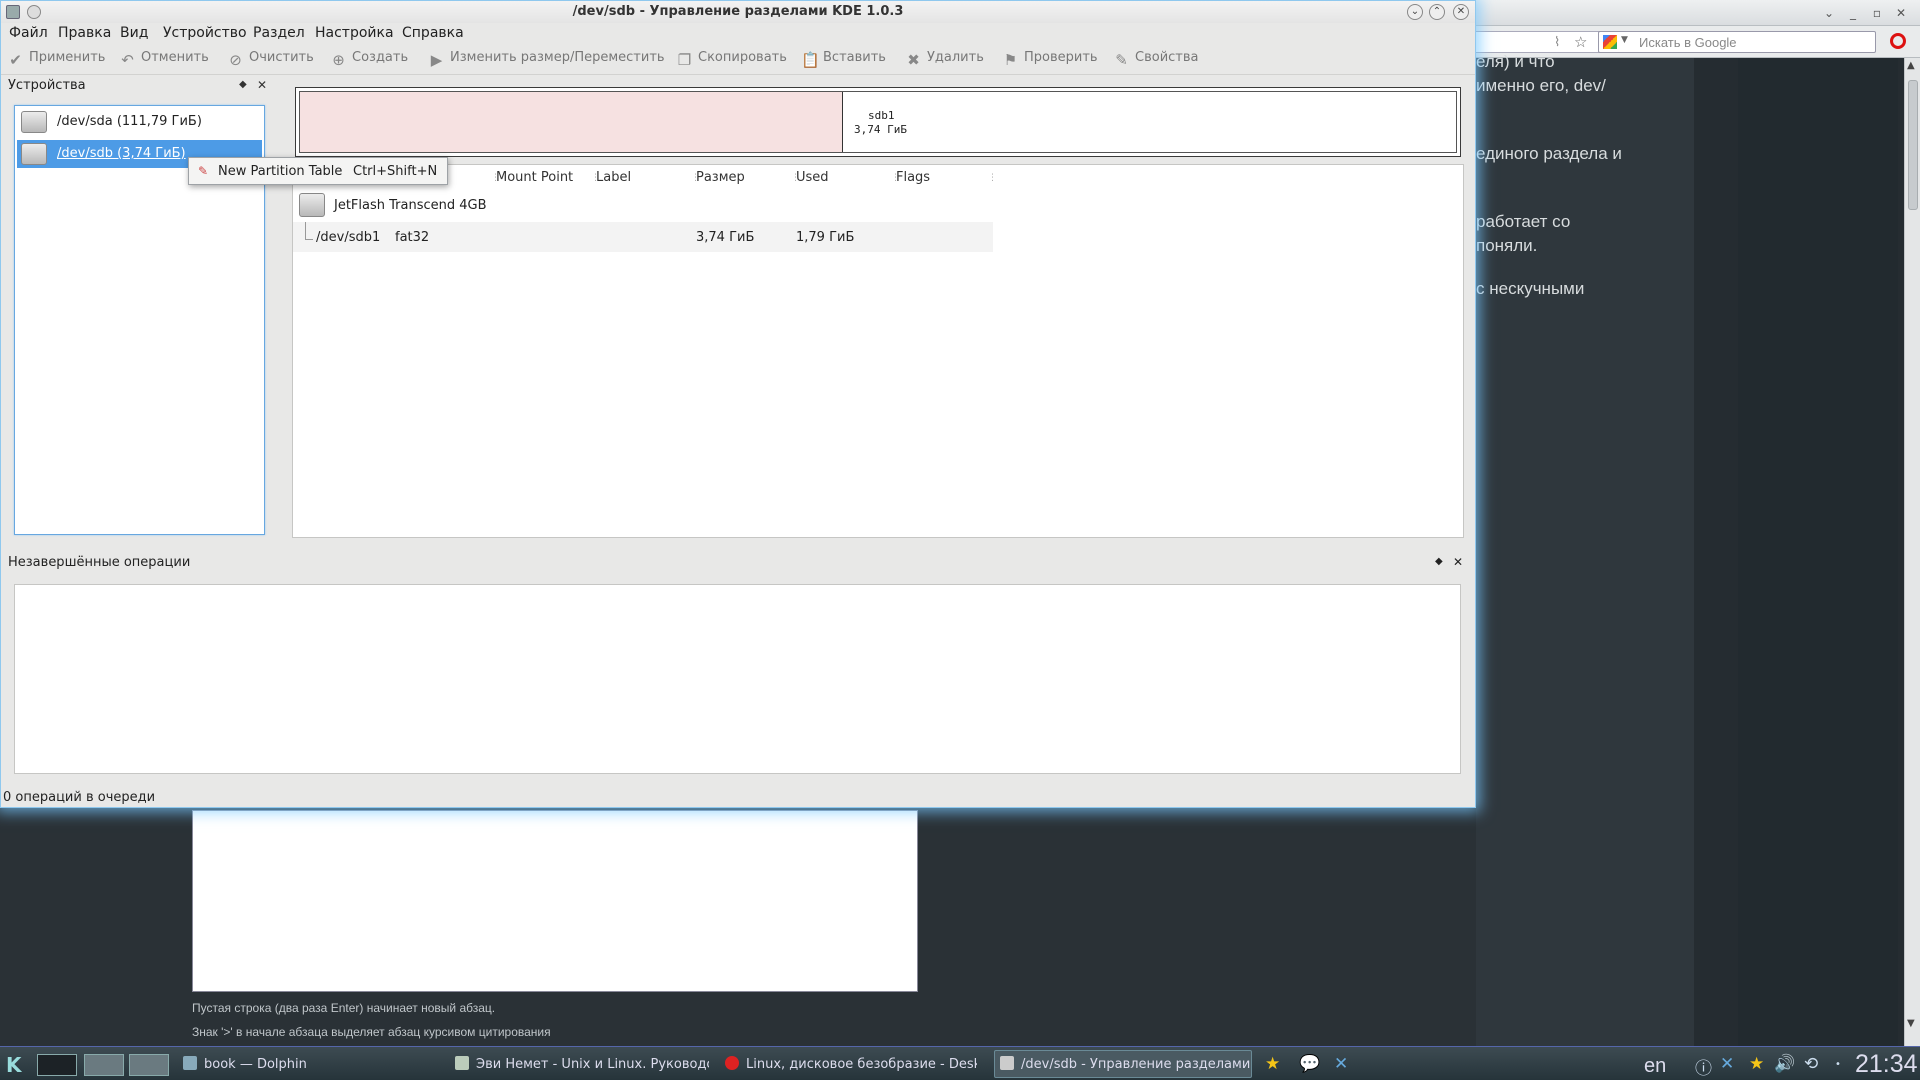  I want to click on info-icon: ⓘ, so click(1703, 1066).